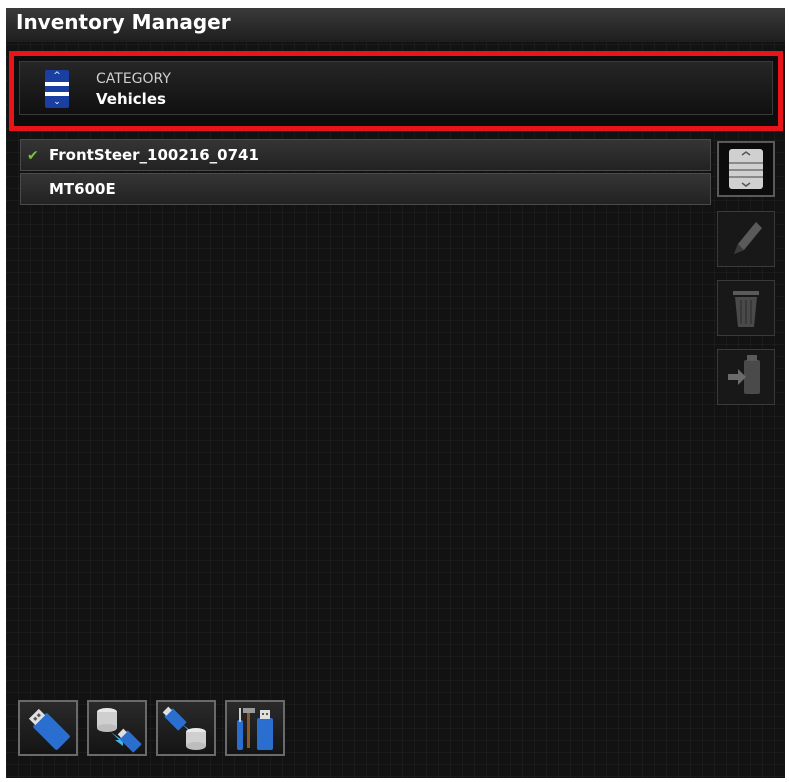 This screenshot has height=782, width=789. What do you see at coordinates (119, 730) in the screenshot?
I see `database-to-usb-icon` at bounding box center [119, 730].